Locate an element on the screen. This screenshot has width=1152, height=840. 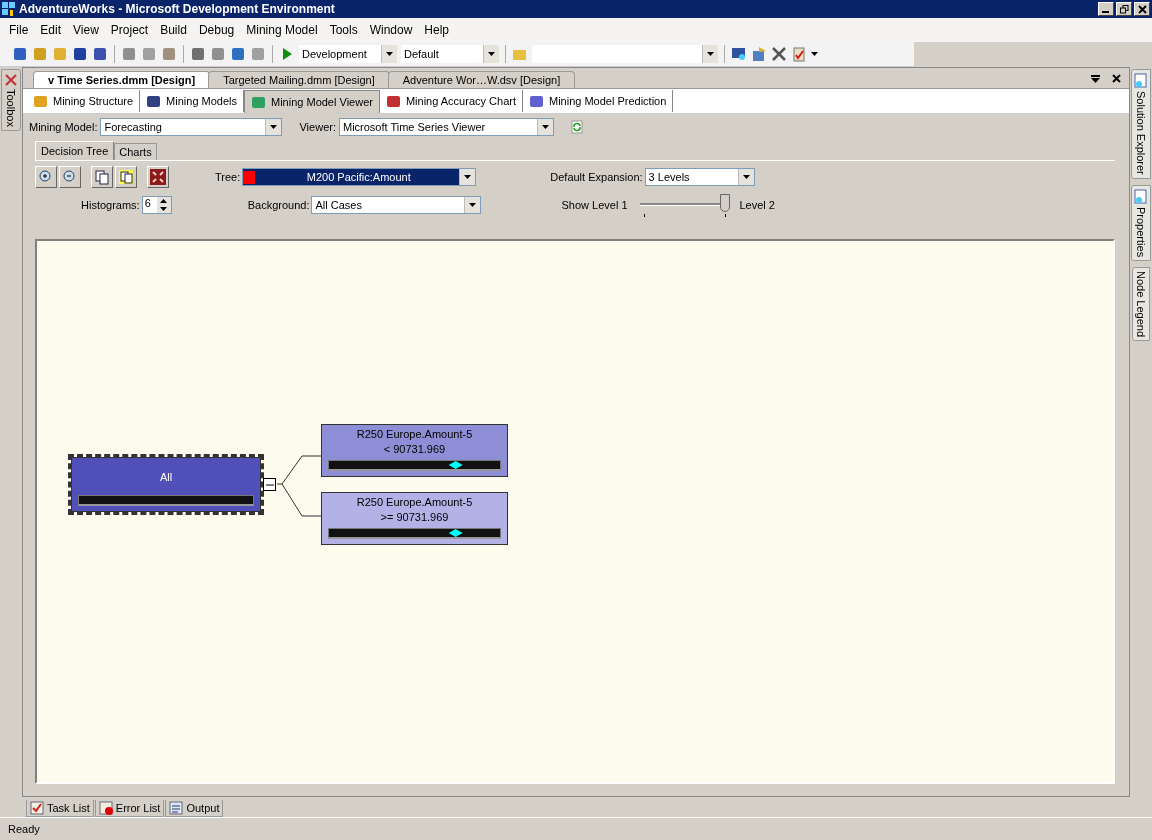
window-search-icon is located at coordinates (739, 54).